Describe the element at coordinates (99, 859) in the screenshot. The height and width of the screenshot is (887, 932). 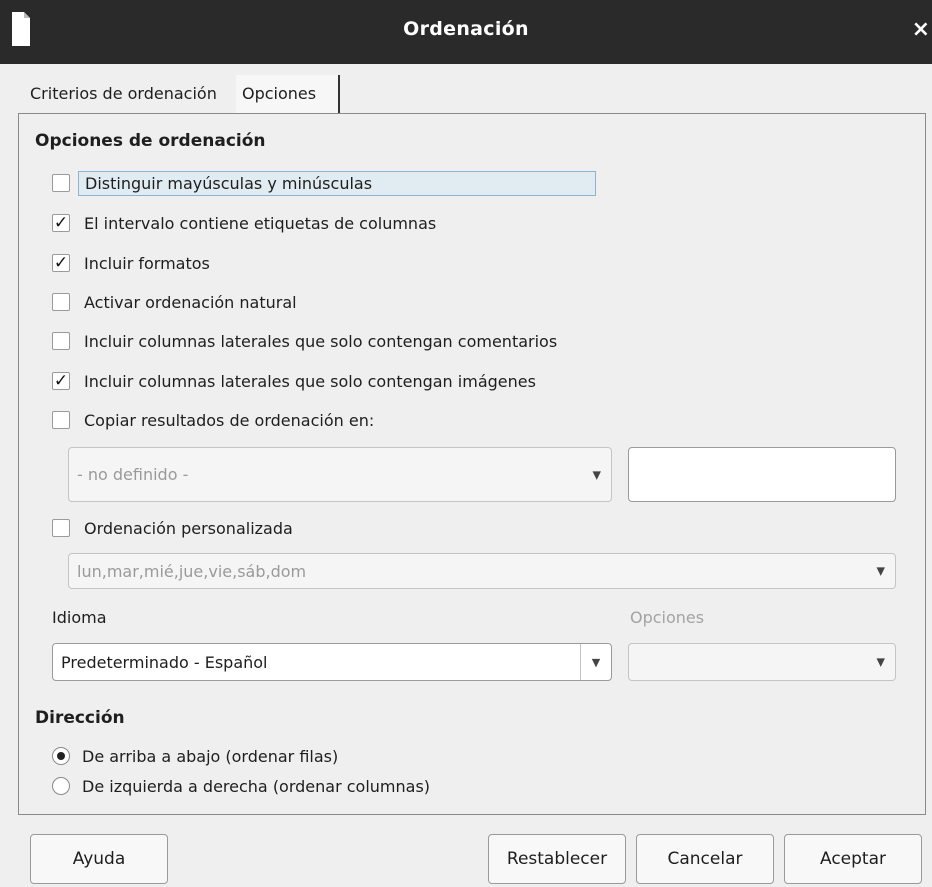
I see `help-button: Ayuda` at that location.